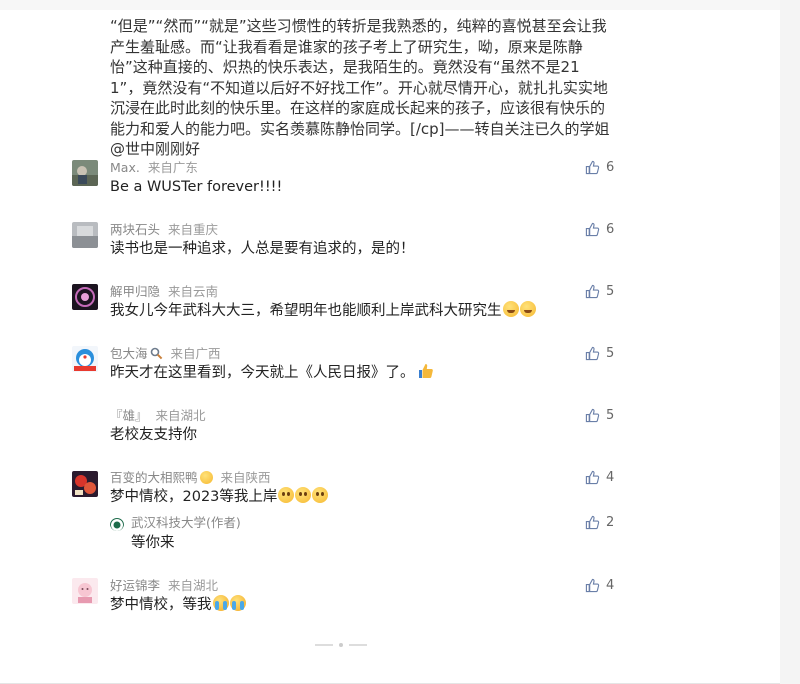 This screenshot has height=684, width=800. Describe the element at coordinates (425, 371) in the screenshot. I see `thumbs-up-emoji-icon` at that location.